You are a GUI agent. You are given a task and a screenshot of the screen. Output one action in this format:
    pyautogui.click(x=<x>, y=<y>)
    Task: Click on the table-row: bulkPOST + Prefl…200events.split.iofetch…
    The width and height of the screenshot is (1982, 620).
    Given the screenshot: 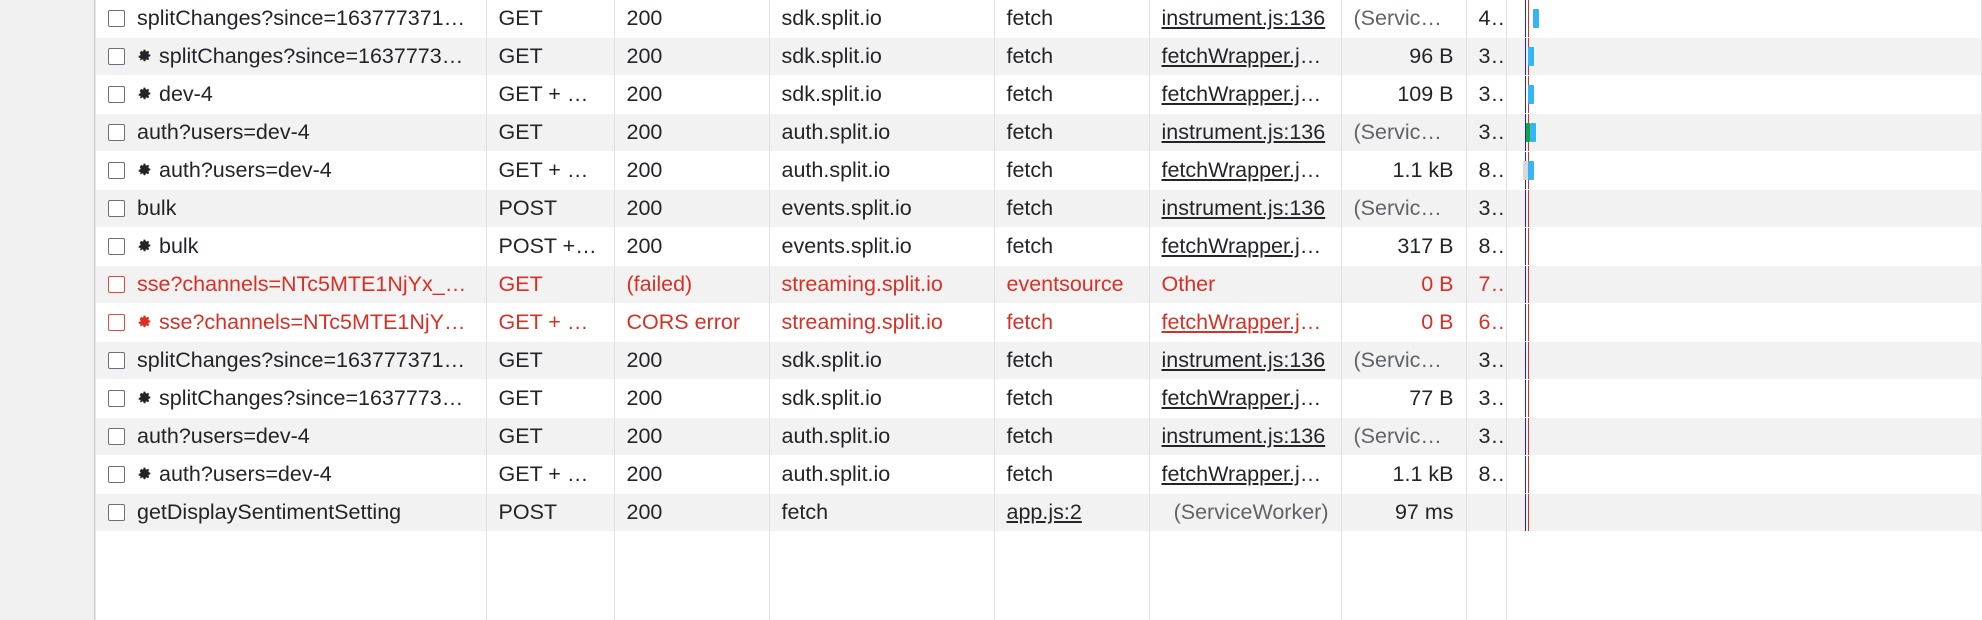 What is the action you would take?
    pyautogui.click(x=1039, y=246)
    